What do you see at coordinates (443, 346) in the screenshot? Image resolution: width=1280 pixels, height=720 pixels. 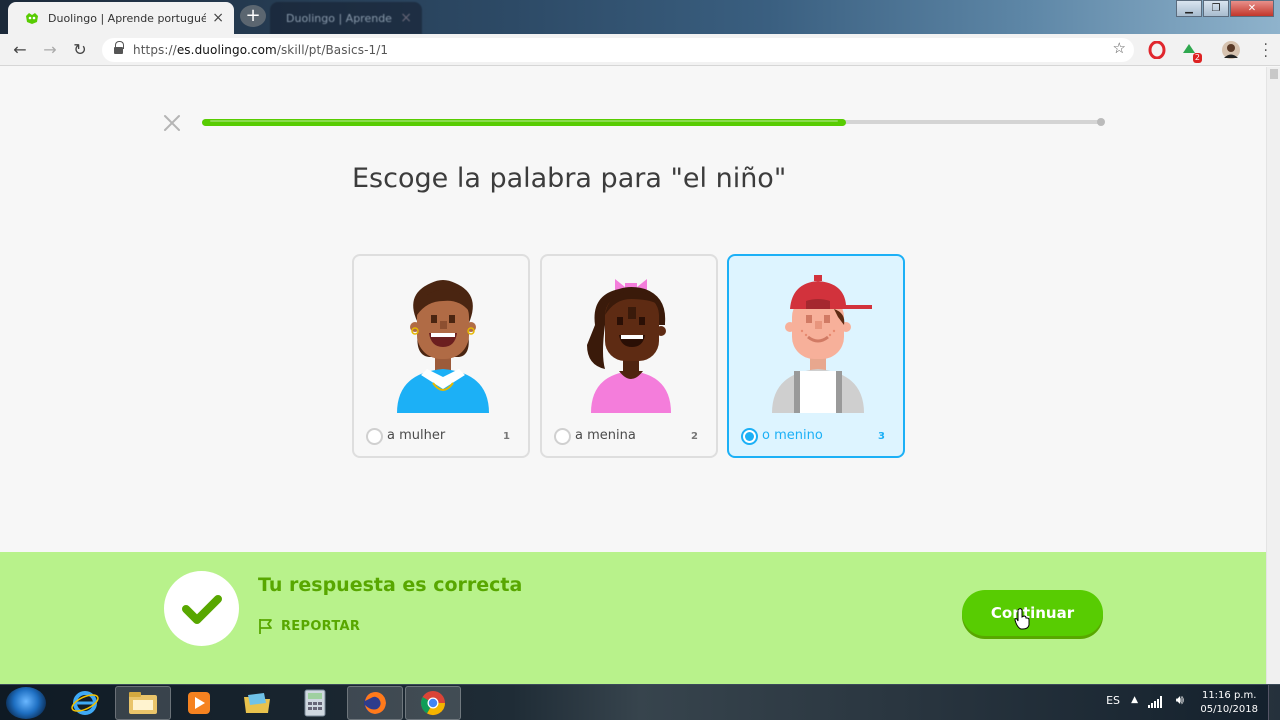 I see `woman-illustration` at bounding box center [443, 346].